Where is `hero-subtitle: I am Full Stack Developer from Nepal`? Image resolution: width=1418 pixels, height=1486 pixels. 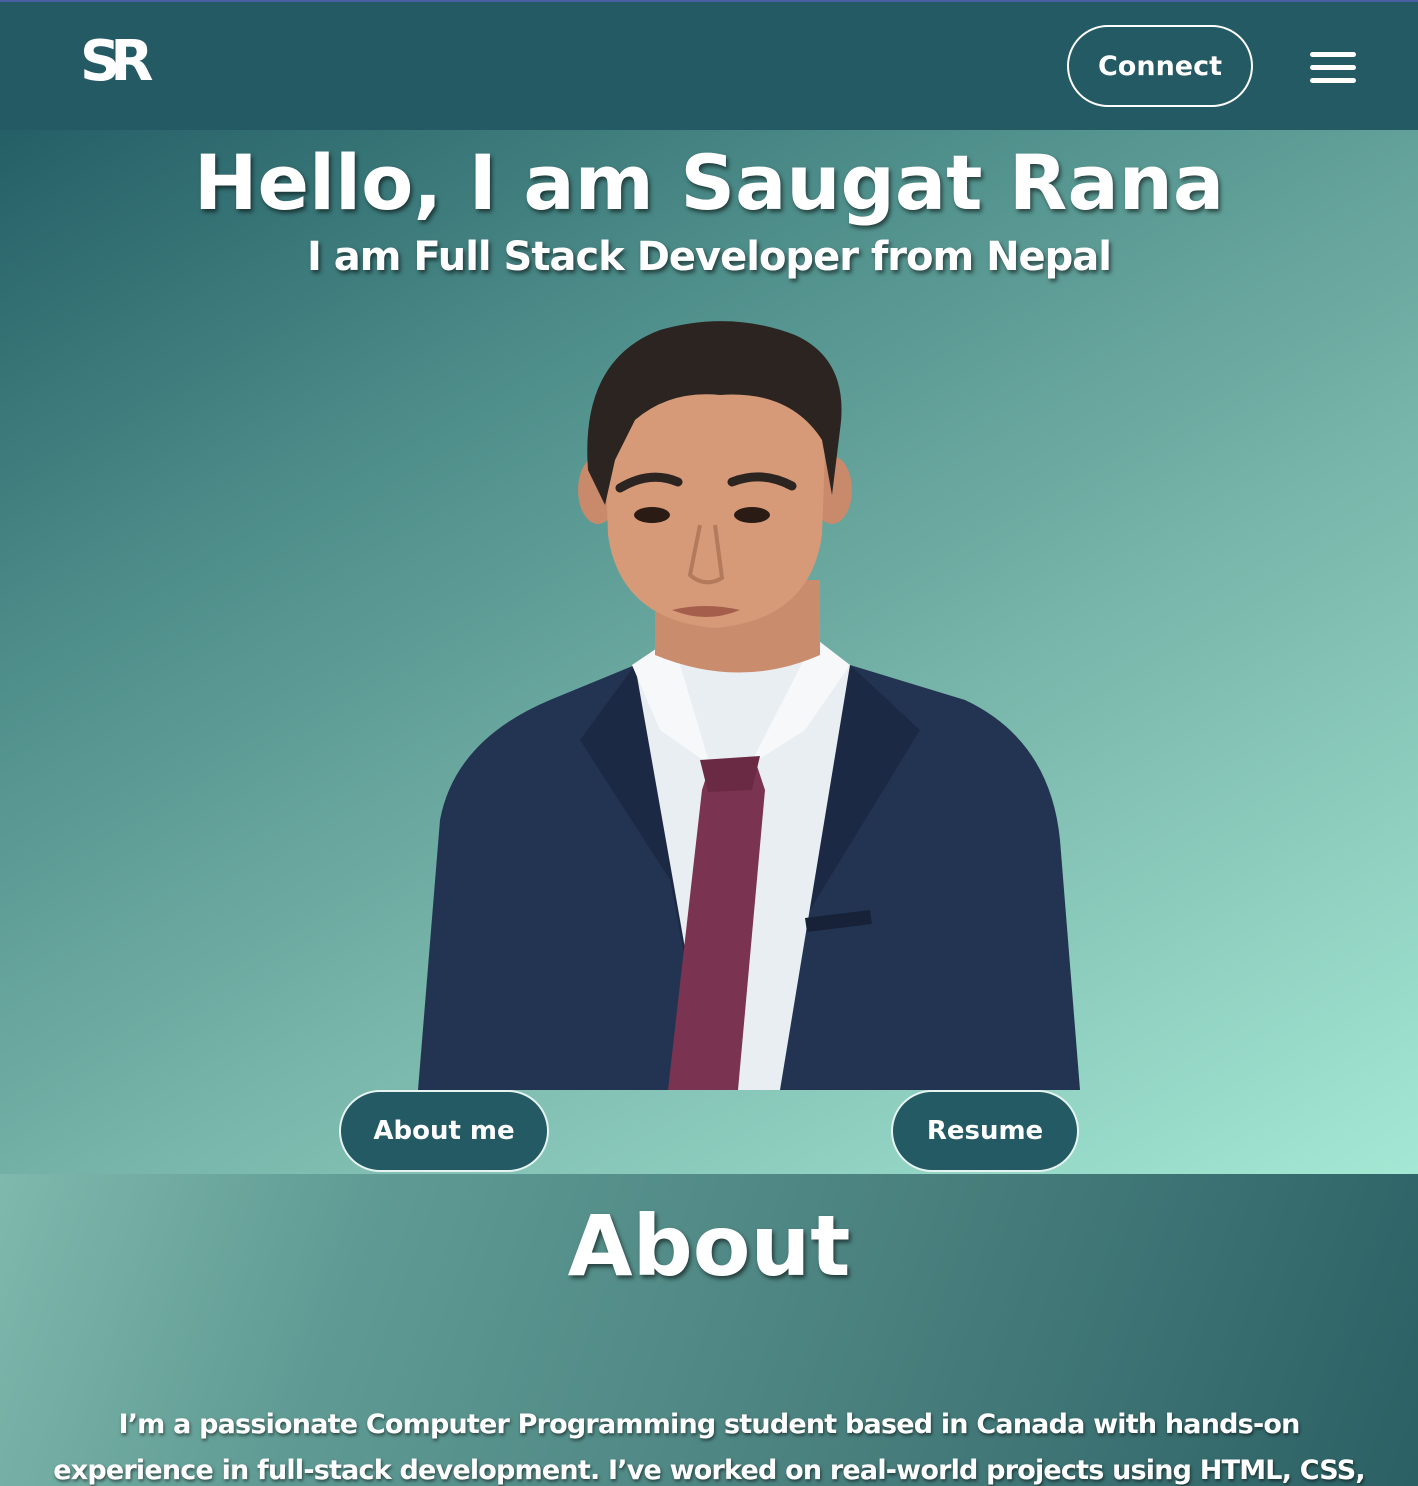
hero-subtitle: I am Full Stack Developer from Nepal is located at coordinates (709, 257).